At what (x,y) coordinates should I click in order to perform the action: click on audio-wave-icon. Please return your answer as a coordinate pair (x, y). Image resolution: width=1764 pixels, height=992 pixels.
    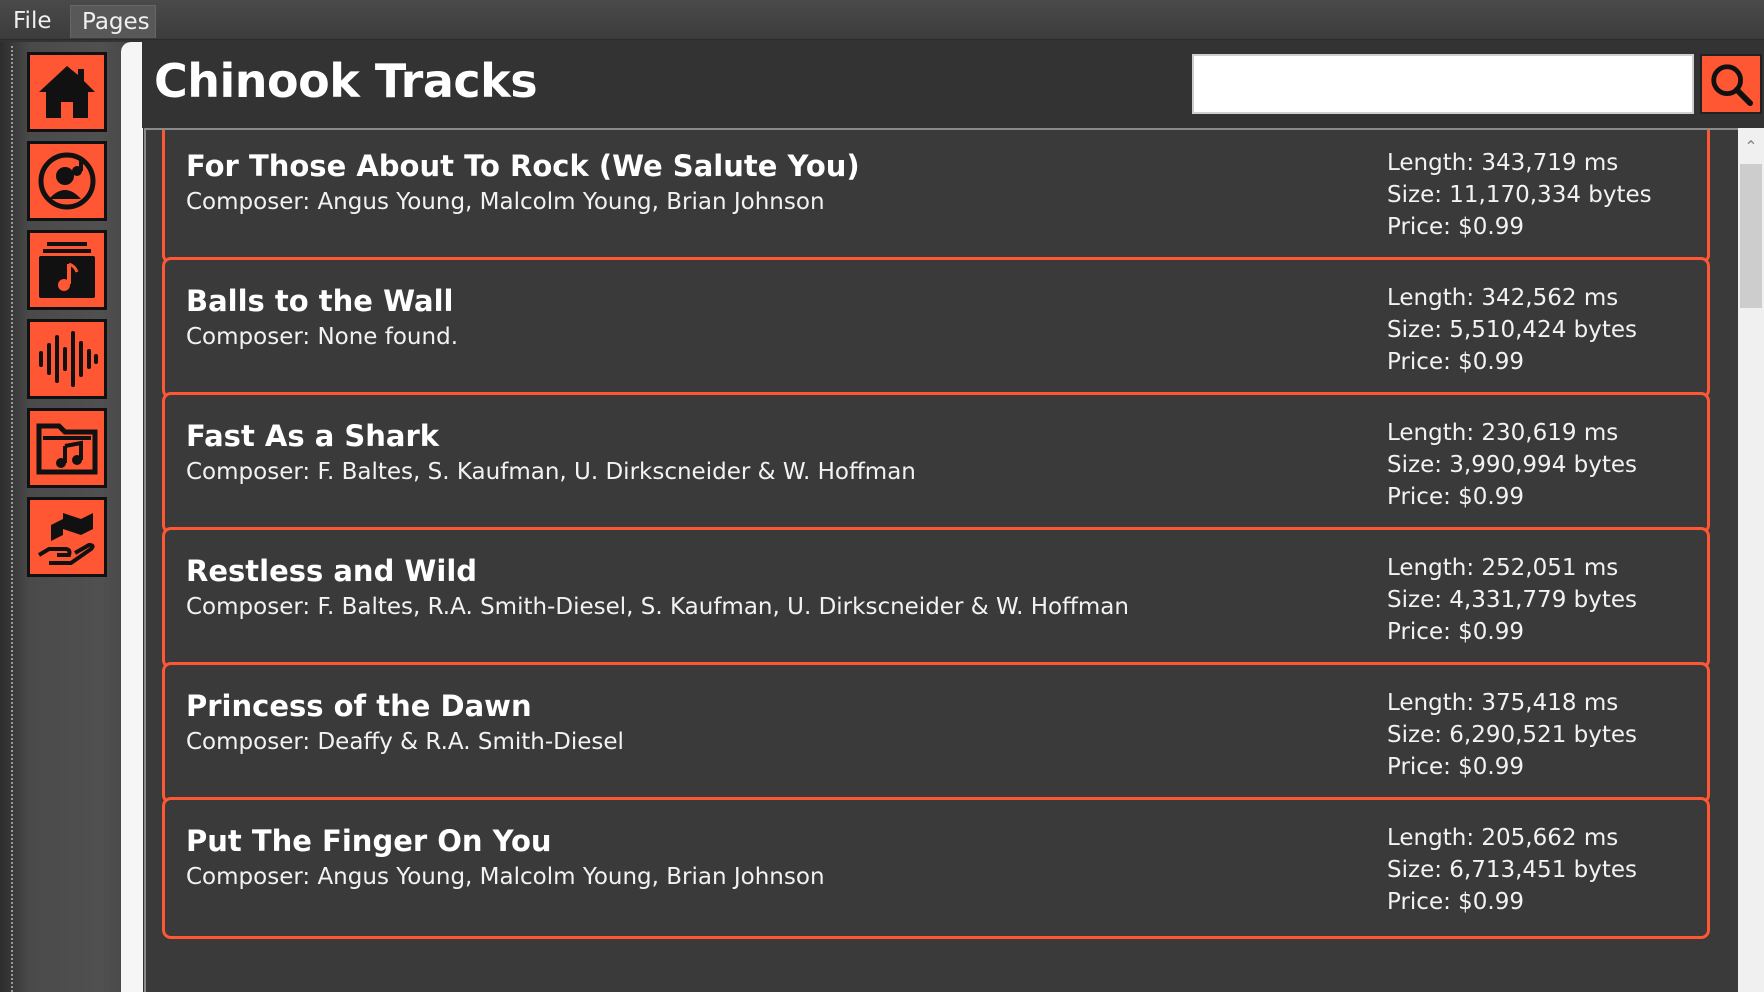
    Looking at the image, I should click on (68, 359).